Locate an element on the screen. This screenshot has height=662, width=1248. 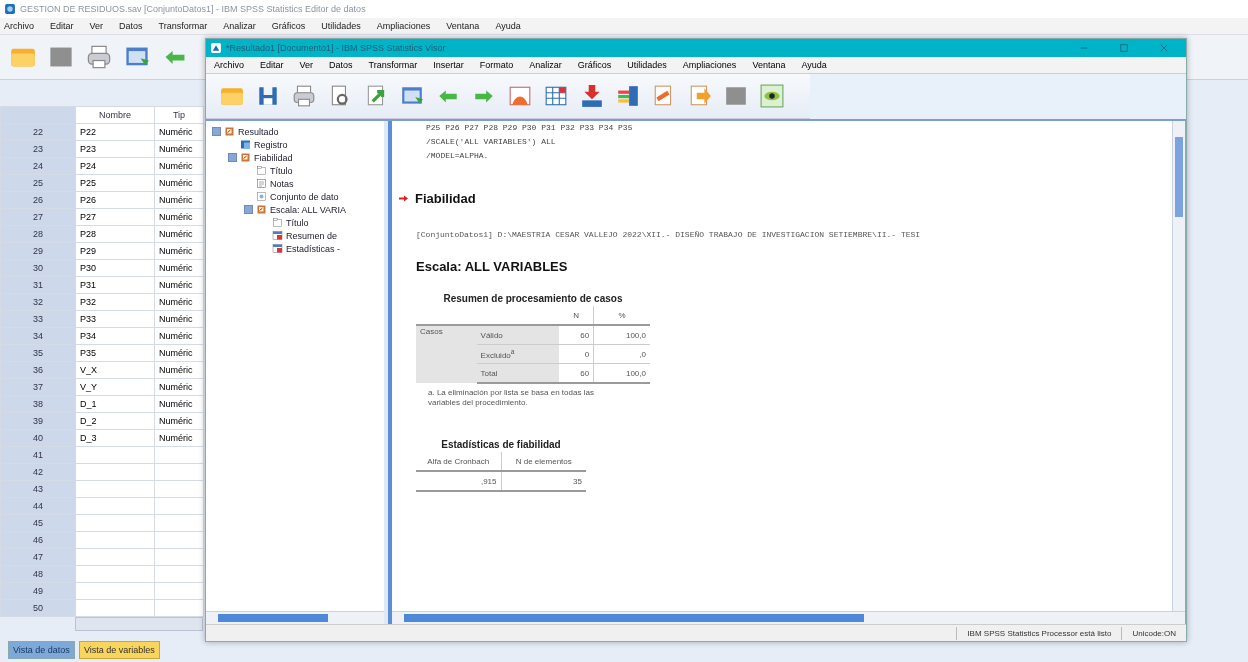
color-bars-icon is located at coordinates (628, 96).